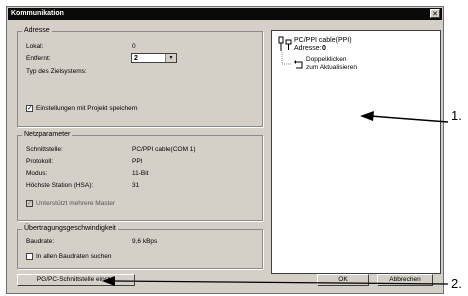 Image resolution: width=468 pixels, height=296 pixels. What do you see at coordinates (108, 281) in the screenshot?
I see `callout-arrow-2-head` at bounding box center [108, 281].